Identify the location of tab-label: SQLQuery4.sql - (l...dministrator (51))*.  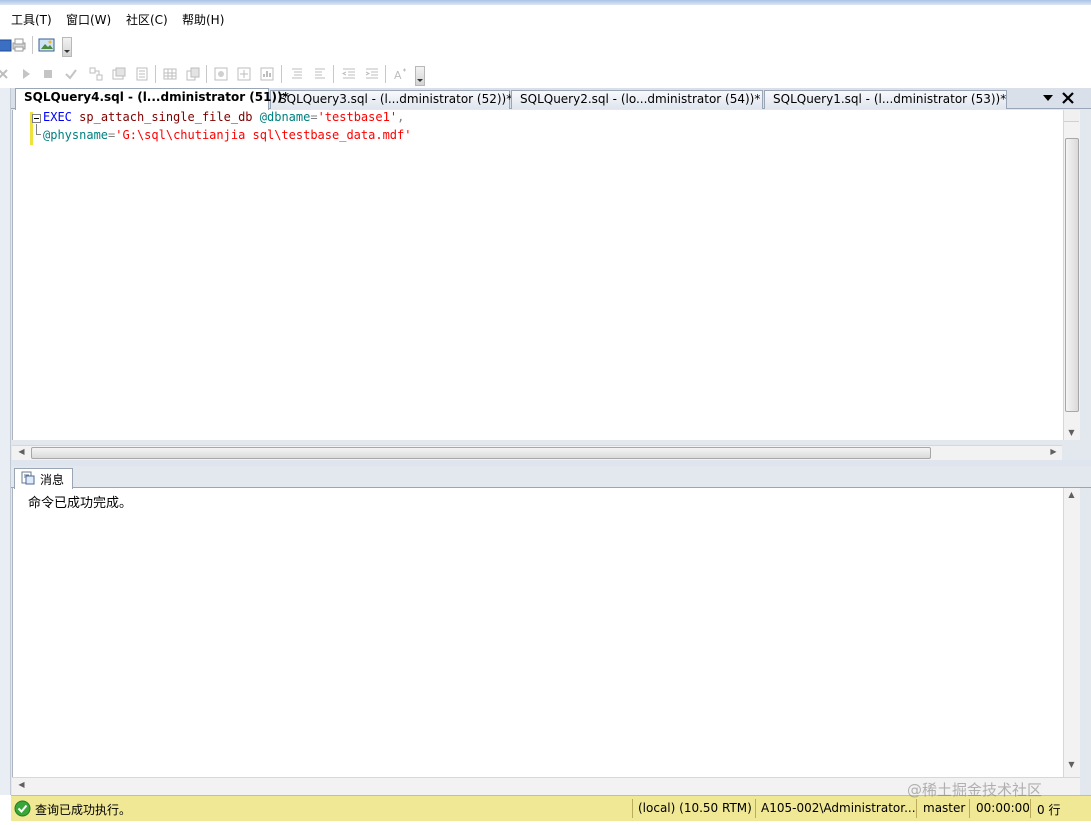
(156, 97).